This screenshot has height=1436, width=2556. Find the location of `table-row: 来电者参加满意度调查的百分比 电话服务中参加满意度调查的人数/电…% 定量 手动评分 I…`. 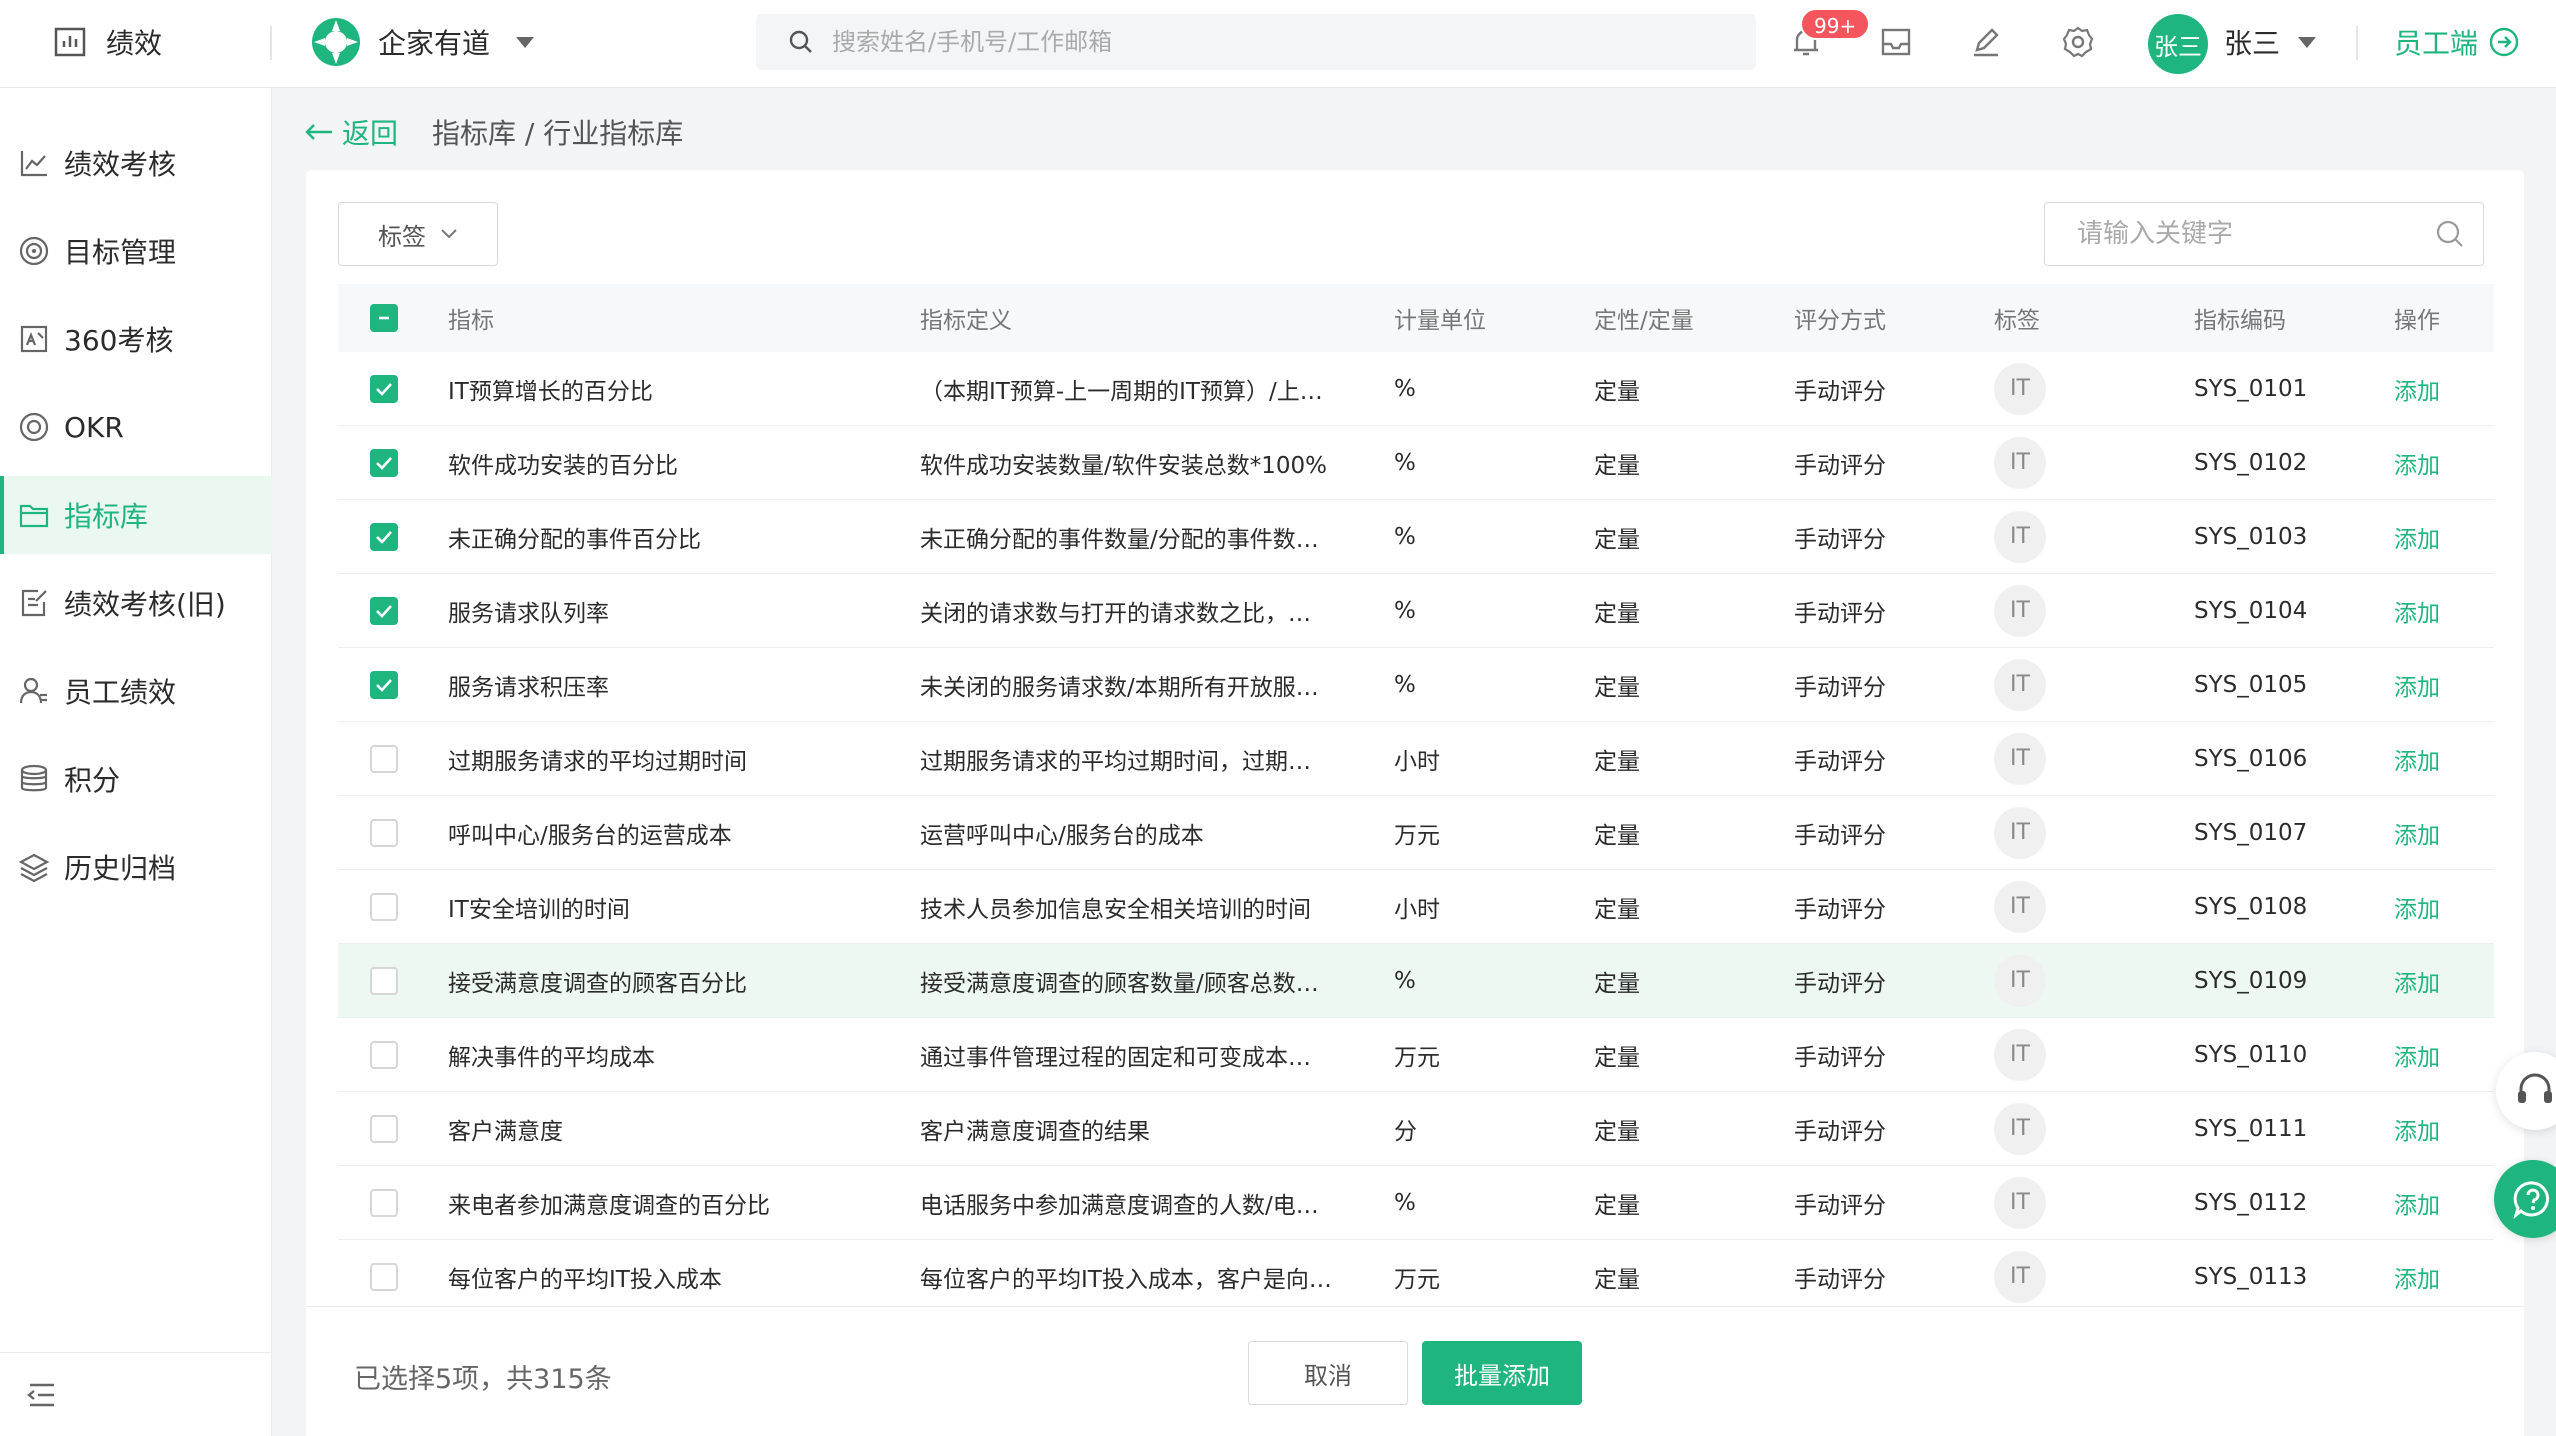

table-row: 来电者参加满意度调查的百分比 电话服务中参加满意度调查的人数/电…% 定量 手动评分 I… is located at coordinates (1416, 1203).